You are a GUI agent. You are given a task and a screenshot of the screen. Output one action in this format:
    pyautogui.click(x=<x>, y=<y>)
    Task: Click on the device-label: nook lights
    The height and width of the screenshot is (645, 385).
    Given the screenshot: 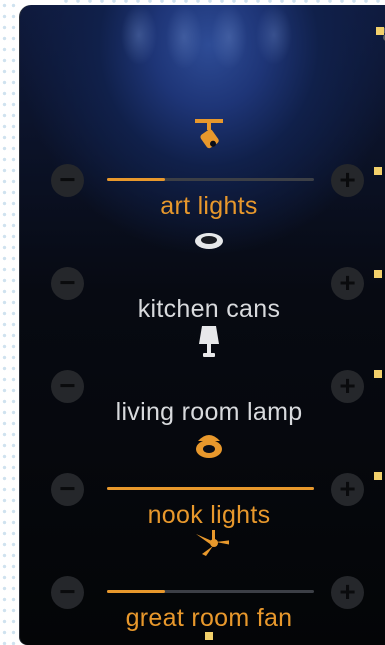 What is the action you would take?
    pyautogui.click(x=209, y=515)
    